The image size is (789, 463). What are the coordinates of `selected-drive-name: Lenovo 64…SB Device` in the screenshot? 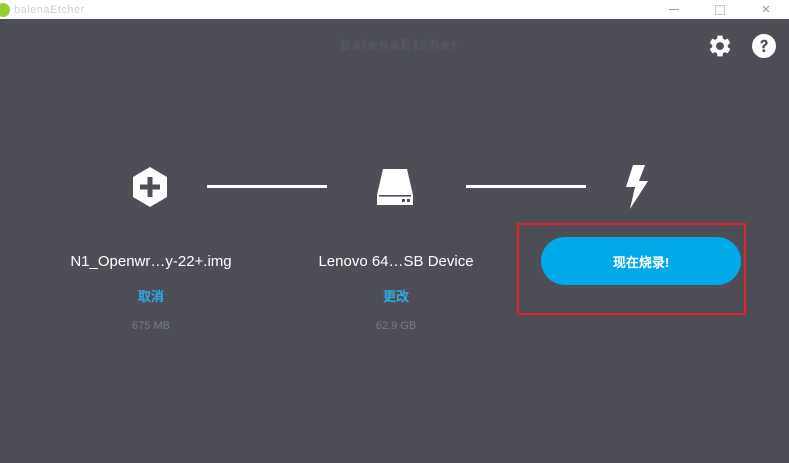 It's located at (396, 261).